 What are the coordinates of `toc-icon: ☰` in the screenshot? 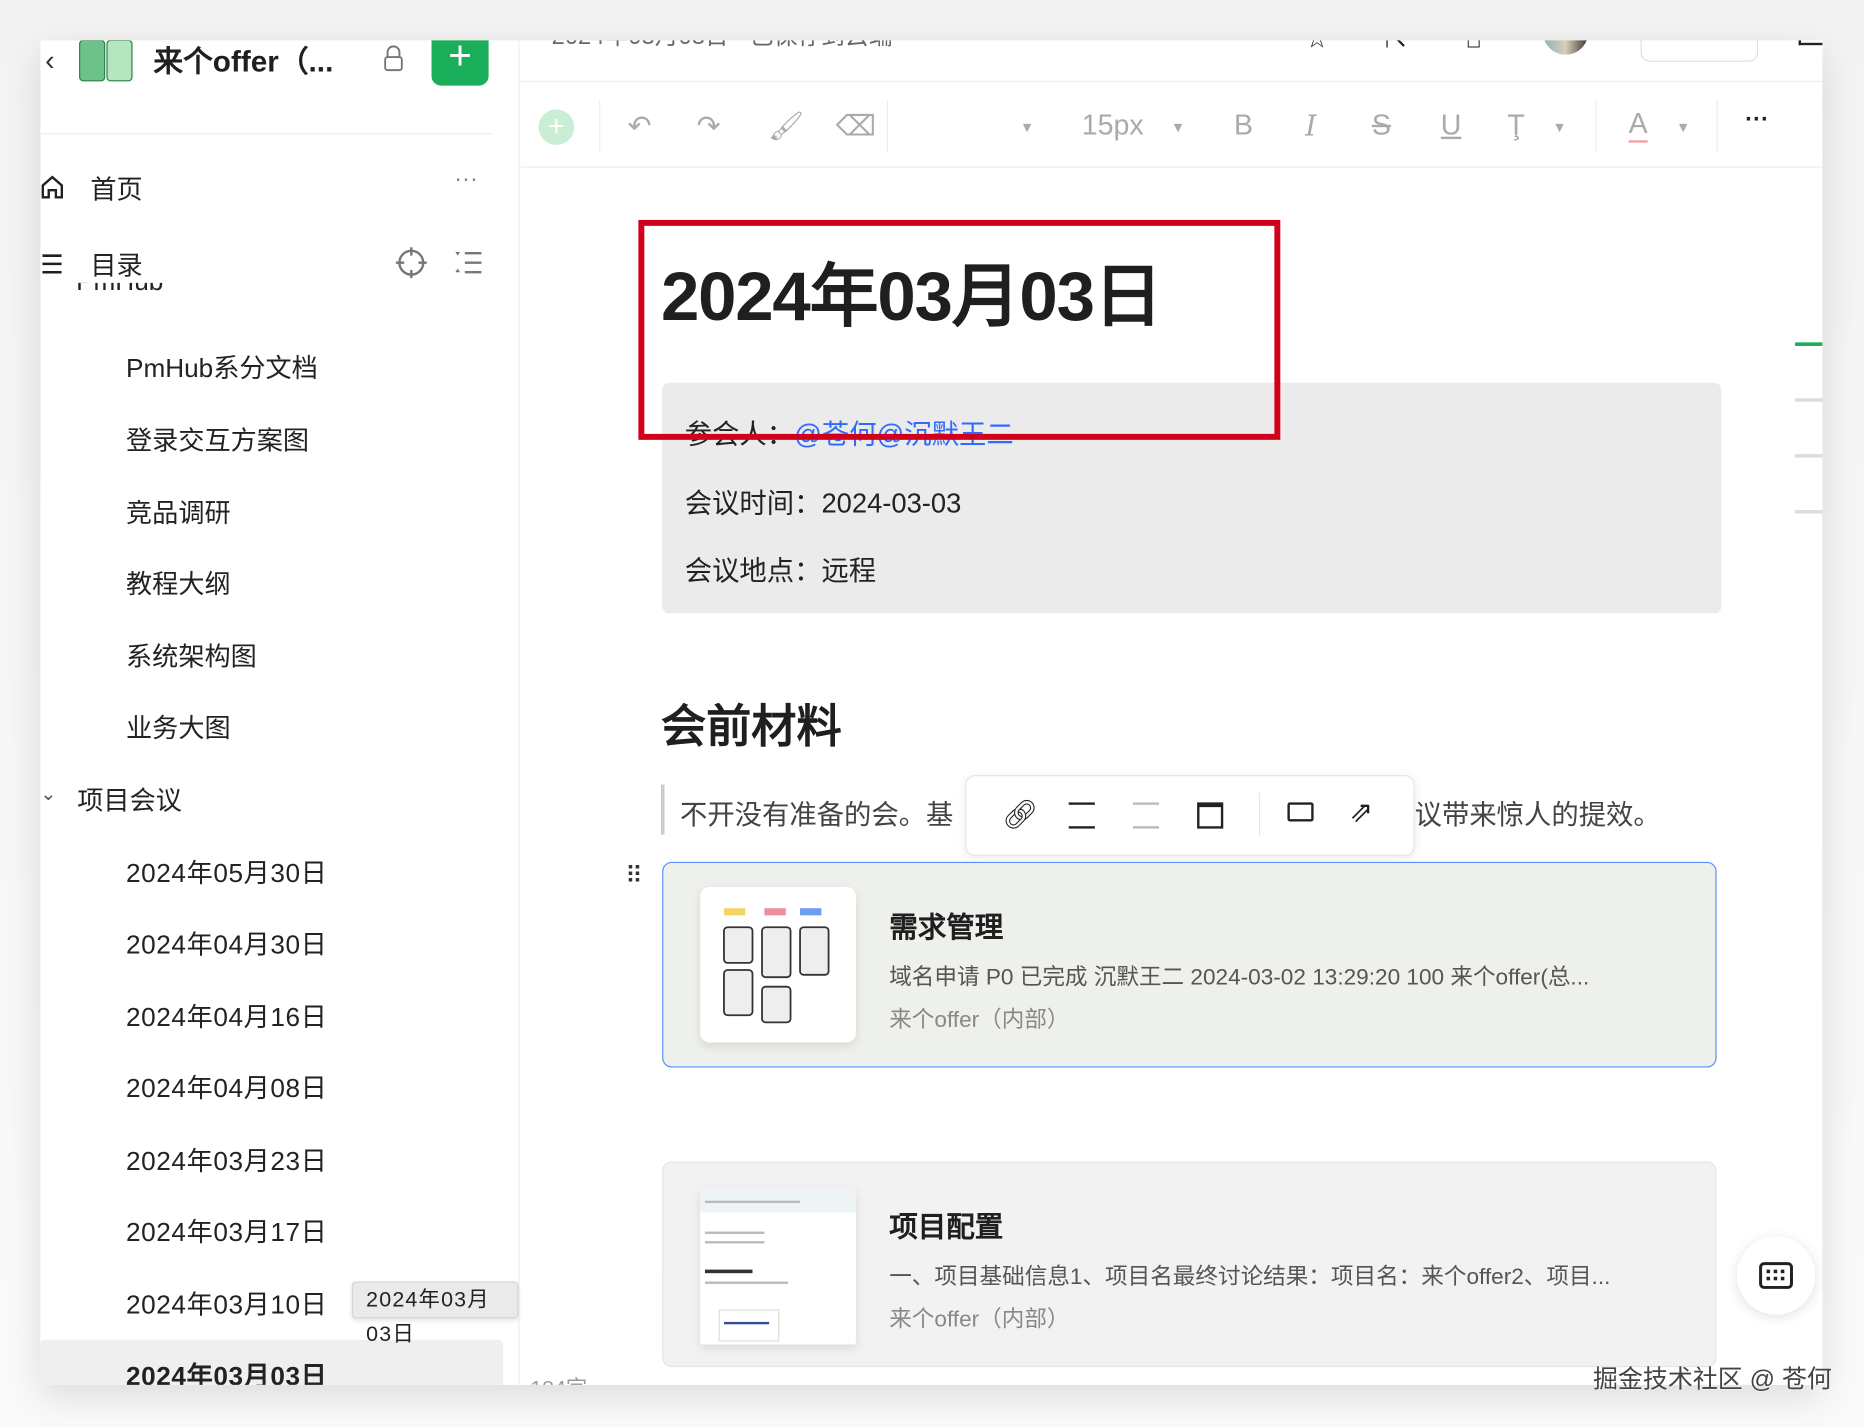 It's located at (52, 264).